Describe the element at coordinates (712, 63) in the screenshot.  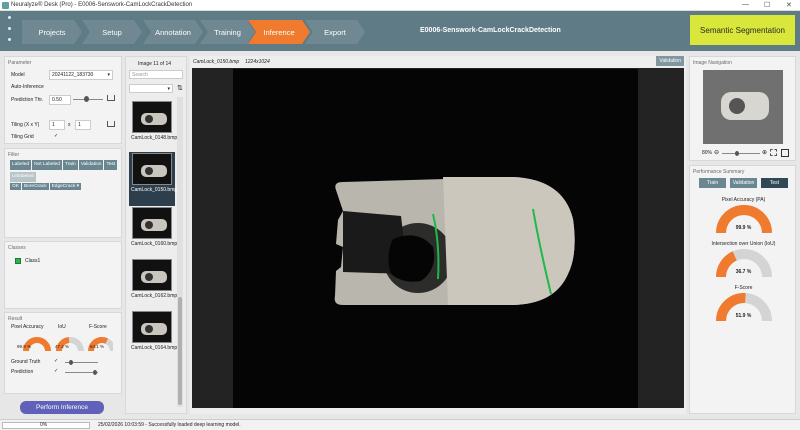
I see `panel-title: Image Navigation` at that location.